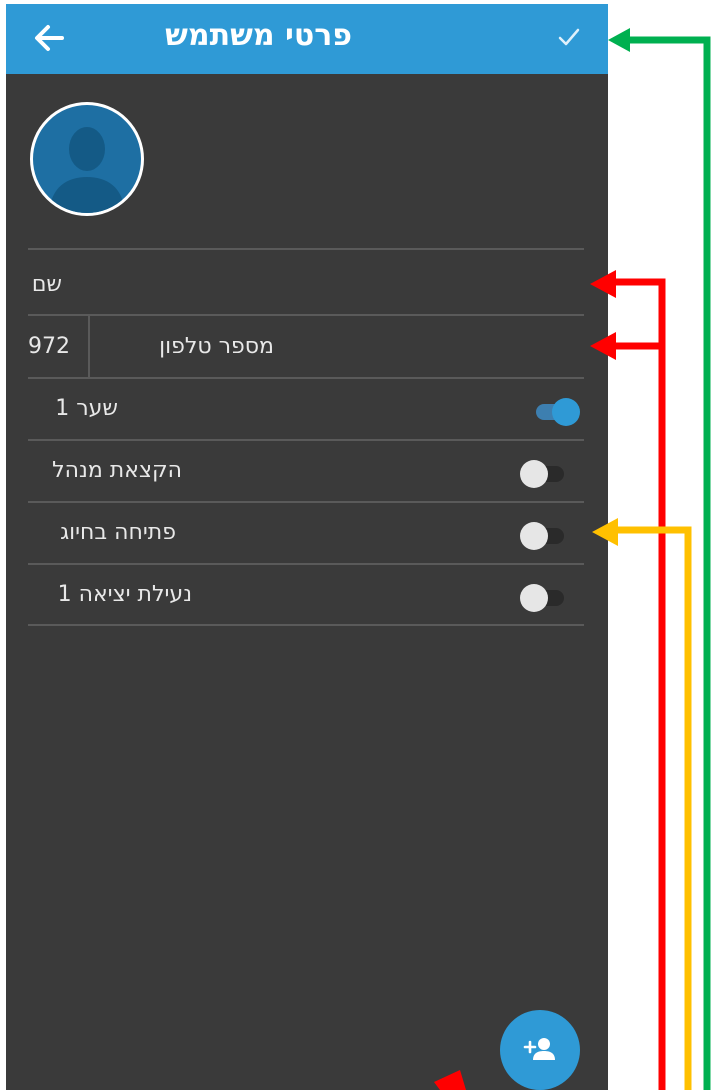 The image size is (712, 1090). Describe the element at coordinates (639, 684) in the screenshot. I see `red-annotation-arrow` at that location.